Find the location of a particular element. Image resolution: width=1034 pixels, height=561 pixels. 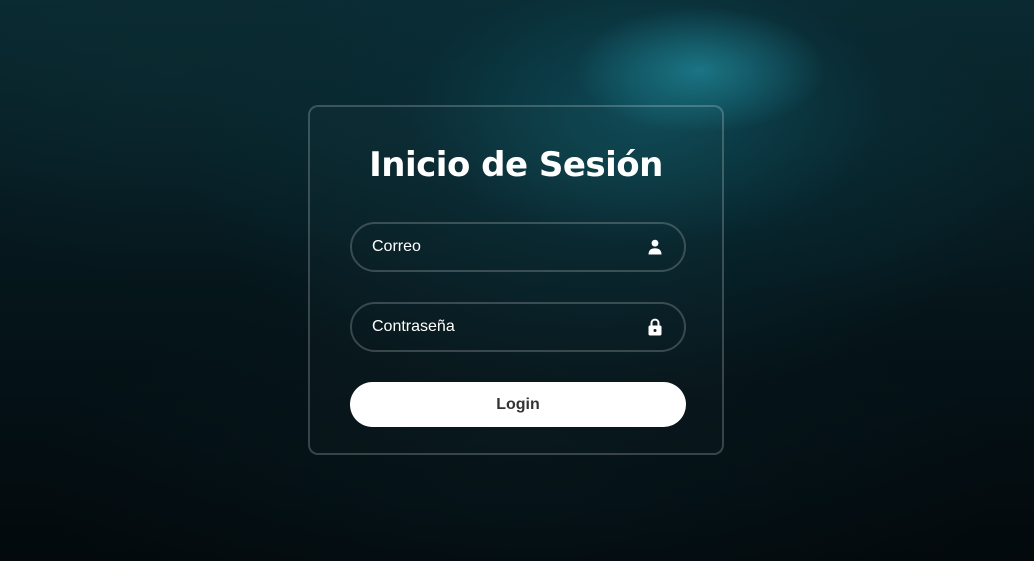

email-field is located at coordinates (518, 247).